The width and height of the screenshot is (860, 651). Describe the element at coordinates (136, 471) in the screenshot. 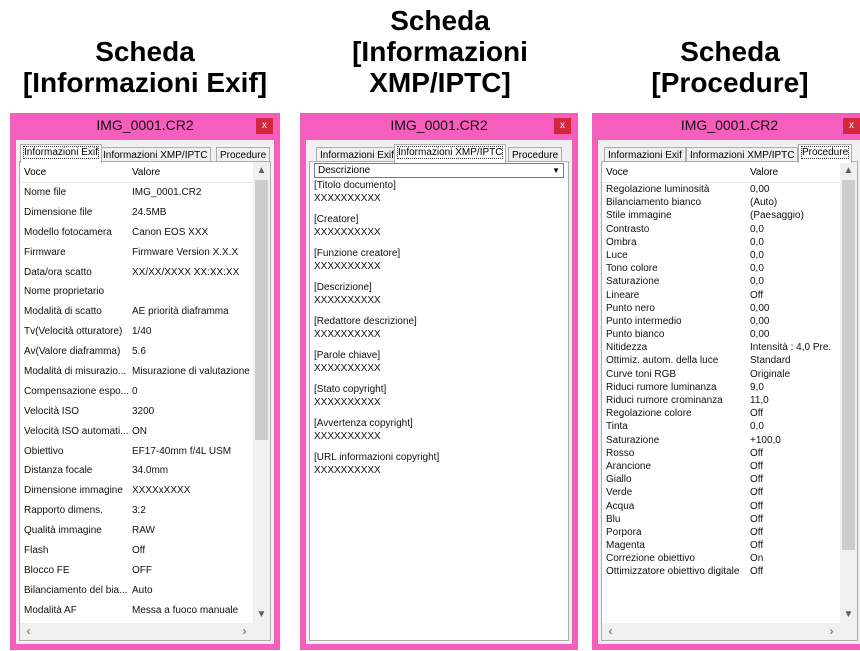

I see `list-row: Distanza focale 34.0mm` at that location.